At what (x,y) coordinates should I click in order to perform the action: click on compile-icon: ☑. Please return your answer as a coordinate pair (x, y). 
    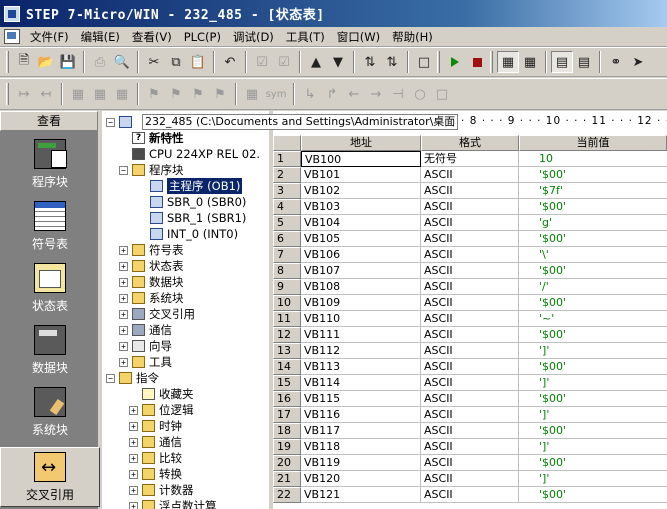
    Looking at the image, I should click on (262, 62).